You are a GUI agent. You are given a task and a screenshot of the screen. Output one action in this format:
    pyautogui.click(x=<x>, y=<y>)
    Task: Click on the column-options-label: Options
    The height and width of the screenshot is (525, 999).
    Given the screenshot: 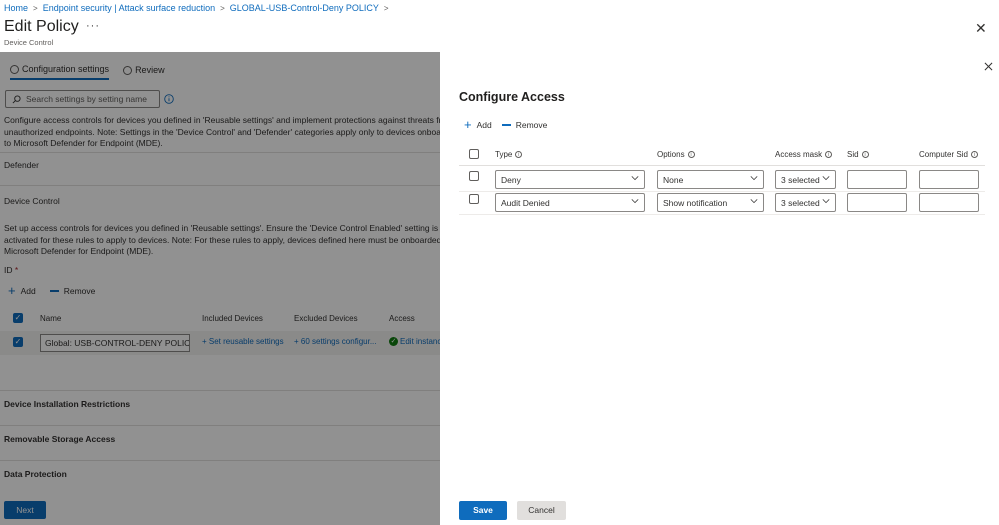 What is the action you would take?
    pyautogui.click(x=671, y=154)
    